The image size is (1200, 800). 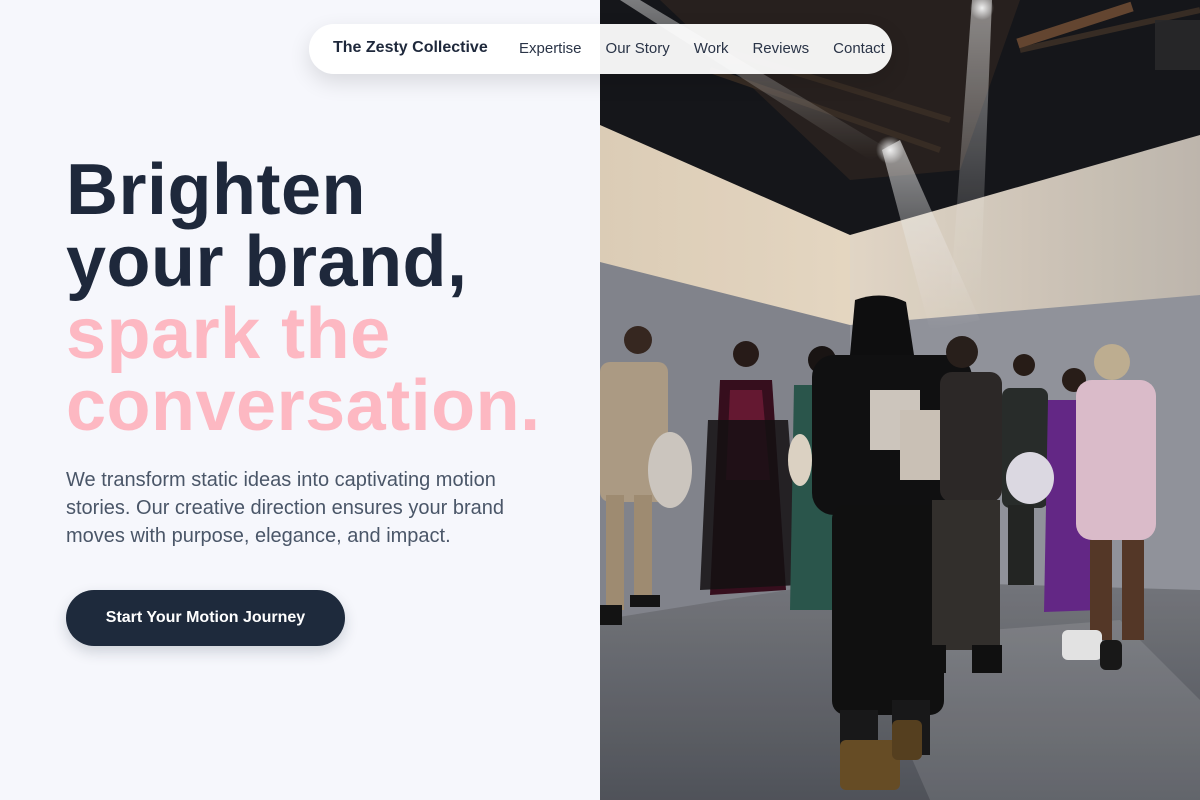 What do you see at coordinates (267, 262) in the screenshot?
I see `headline-line-2: your brand,` at bounding box center [267, 262].